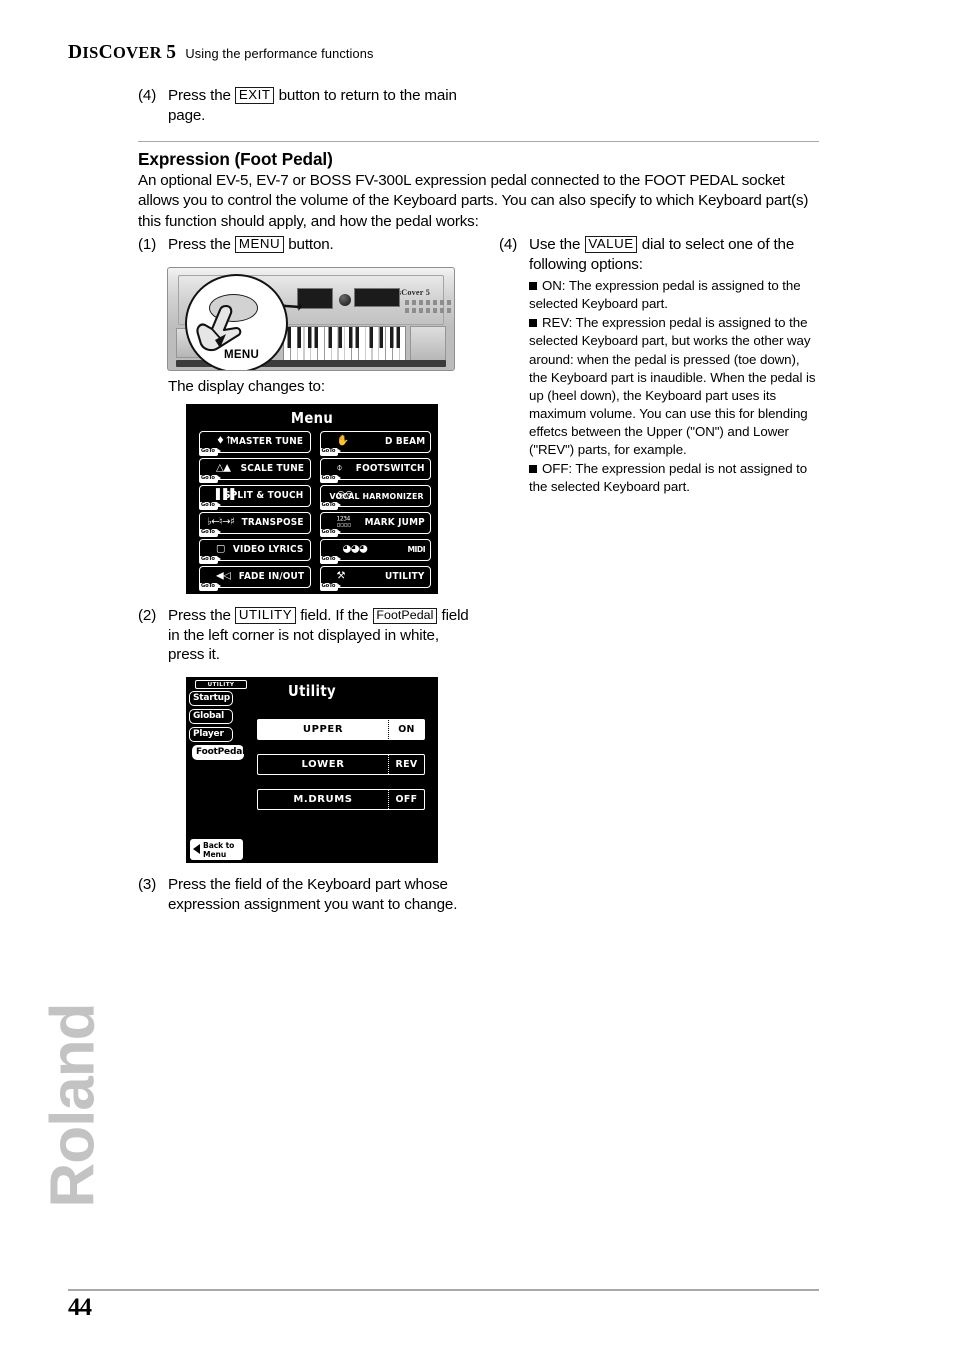  What do you see at coordinates (390, 469) in the screenshot?
I see `menu-item-label: FOOTSWITCH` at bounding box center [390, 469].